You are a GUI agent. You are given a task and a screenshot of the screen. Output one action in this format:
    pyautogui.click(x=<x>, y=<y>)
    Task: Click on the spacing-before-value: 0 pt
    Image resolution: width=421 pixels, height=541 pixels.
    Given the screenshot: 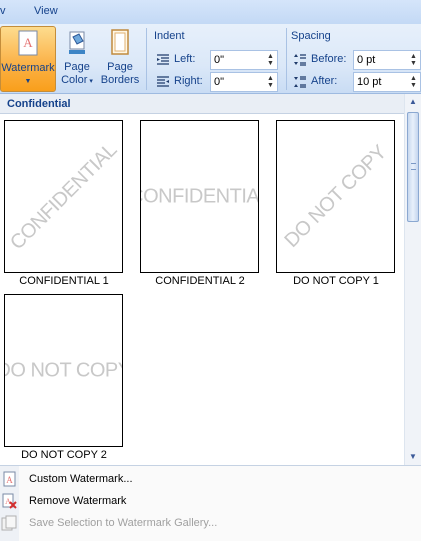 What is the action you would take?
    pyautogui.click(x=366, y=60)
    